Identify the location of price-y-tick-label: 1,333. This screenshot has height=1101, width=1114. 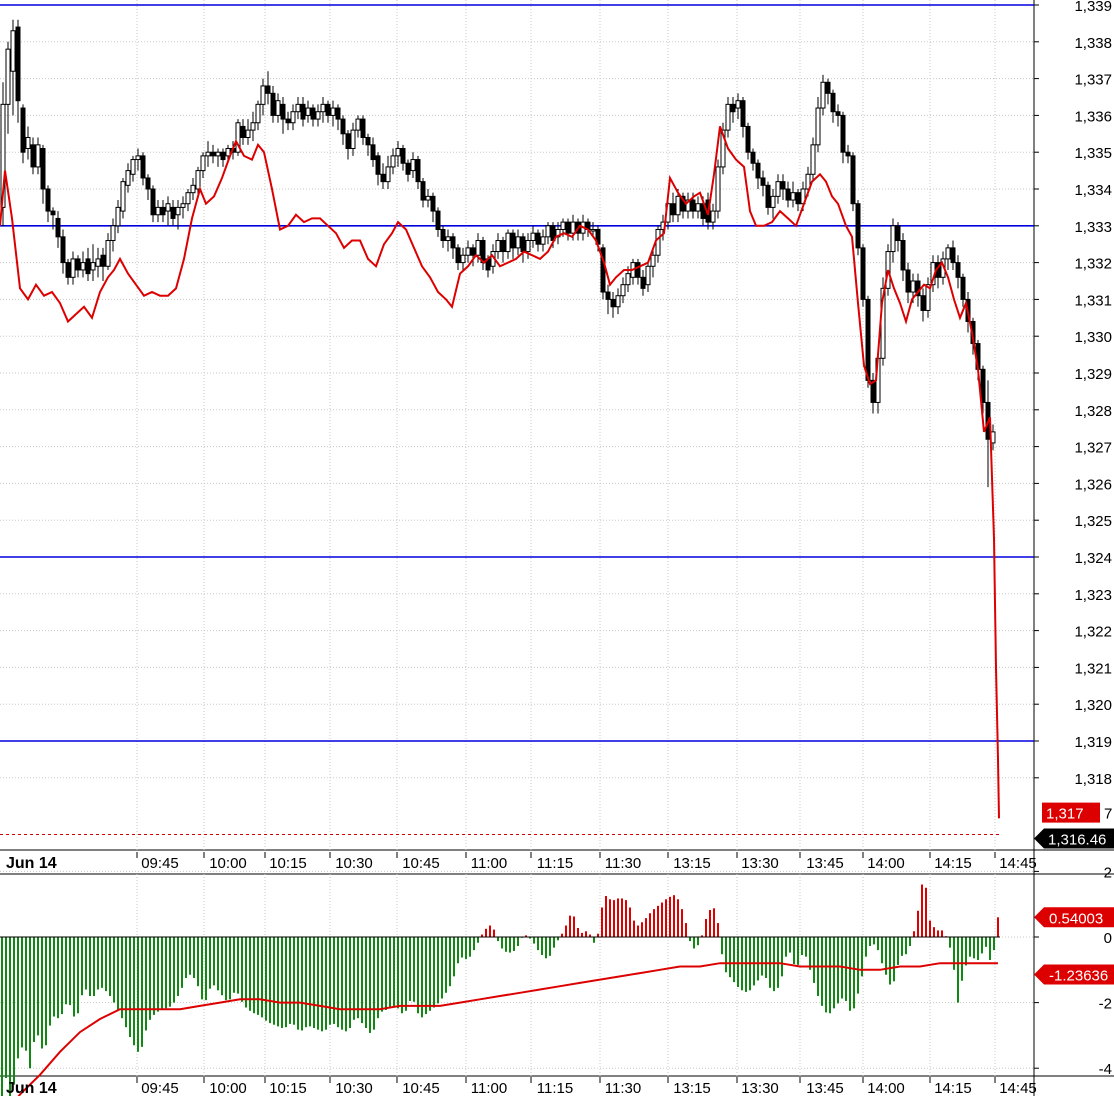
(1093, 227).